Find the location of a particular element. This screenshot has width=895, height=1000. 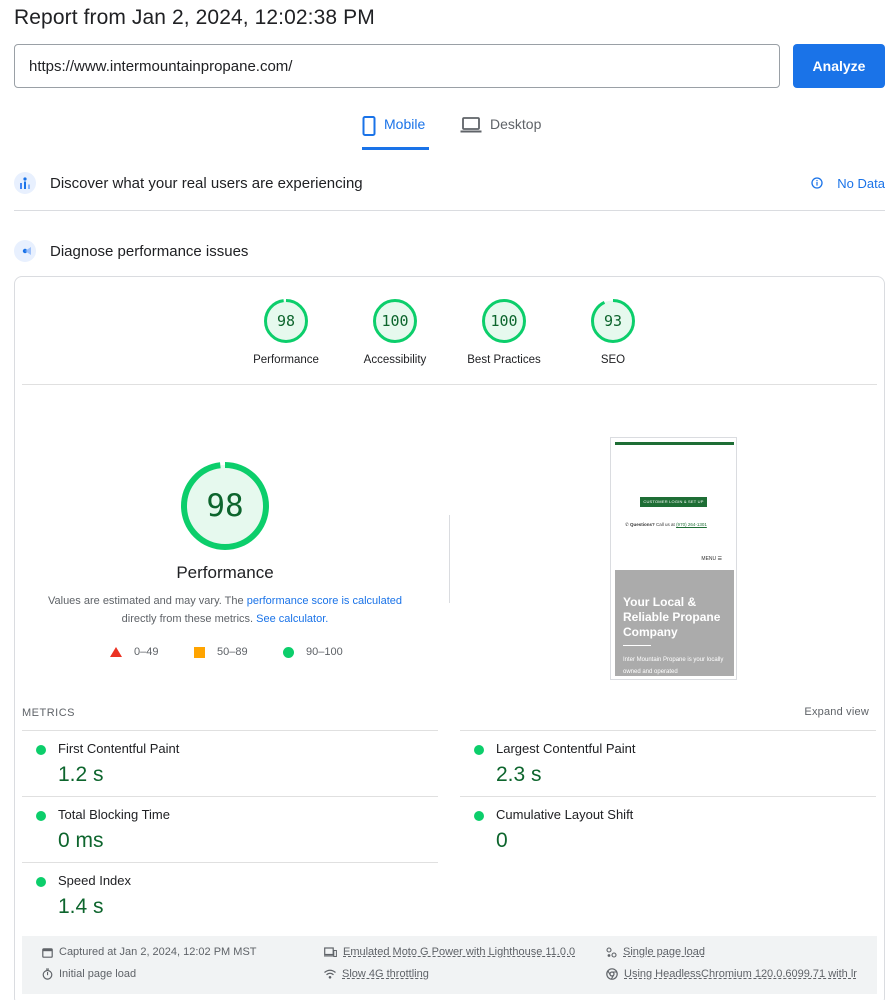

tab-mobile-label: Mobile is located at coordinates (405, 124).